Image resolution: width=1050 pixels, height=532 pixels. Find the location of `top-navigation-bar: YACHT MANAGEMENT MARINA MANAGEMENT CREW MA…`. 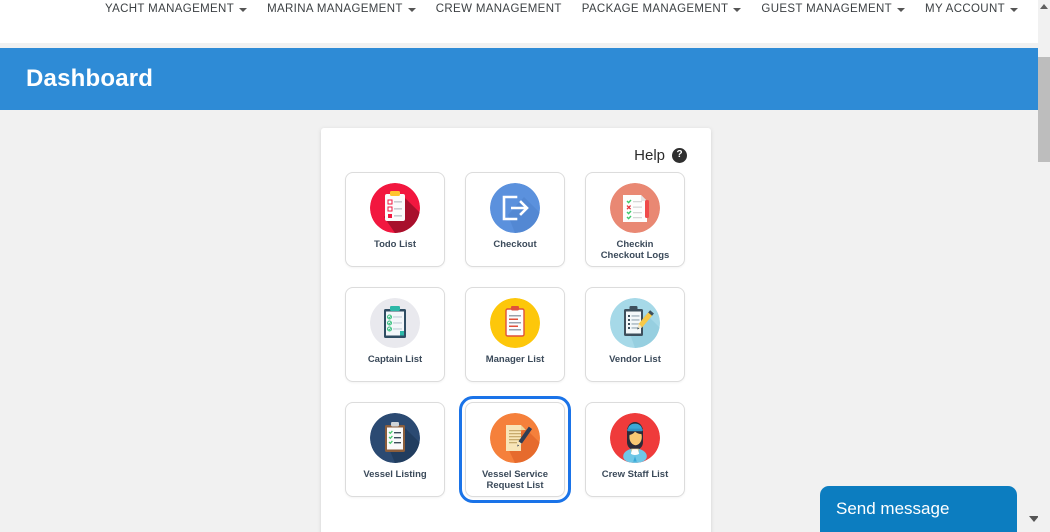

top-navigation-bar: YACHT MANAGEMENT MARINA MANAGEMENT CREW MA… is located at coordinates (519, 21).